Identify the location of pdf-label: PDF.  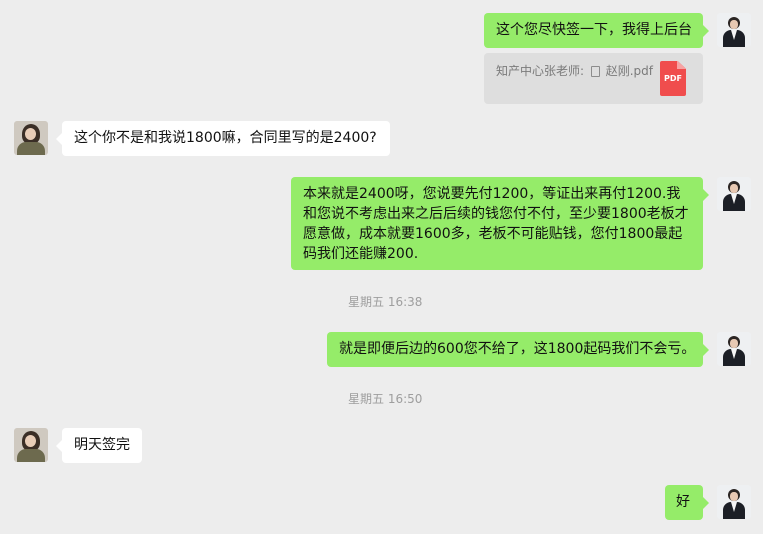
(673, 78).